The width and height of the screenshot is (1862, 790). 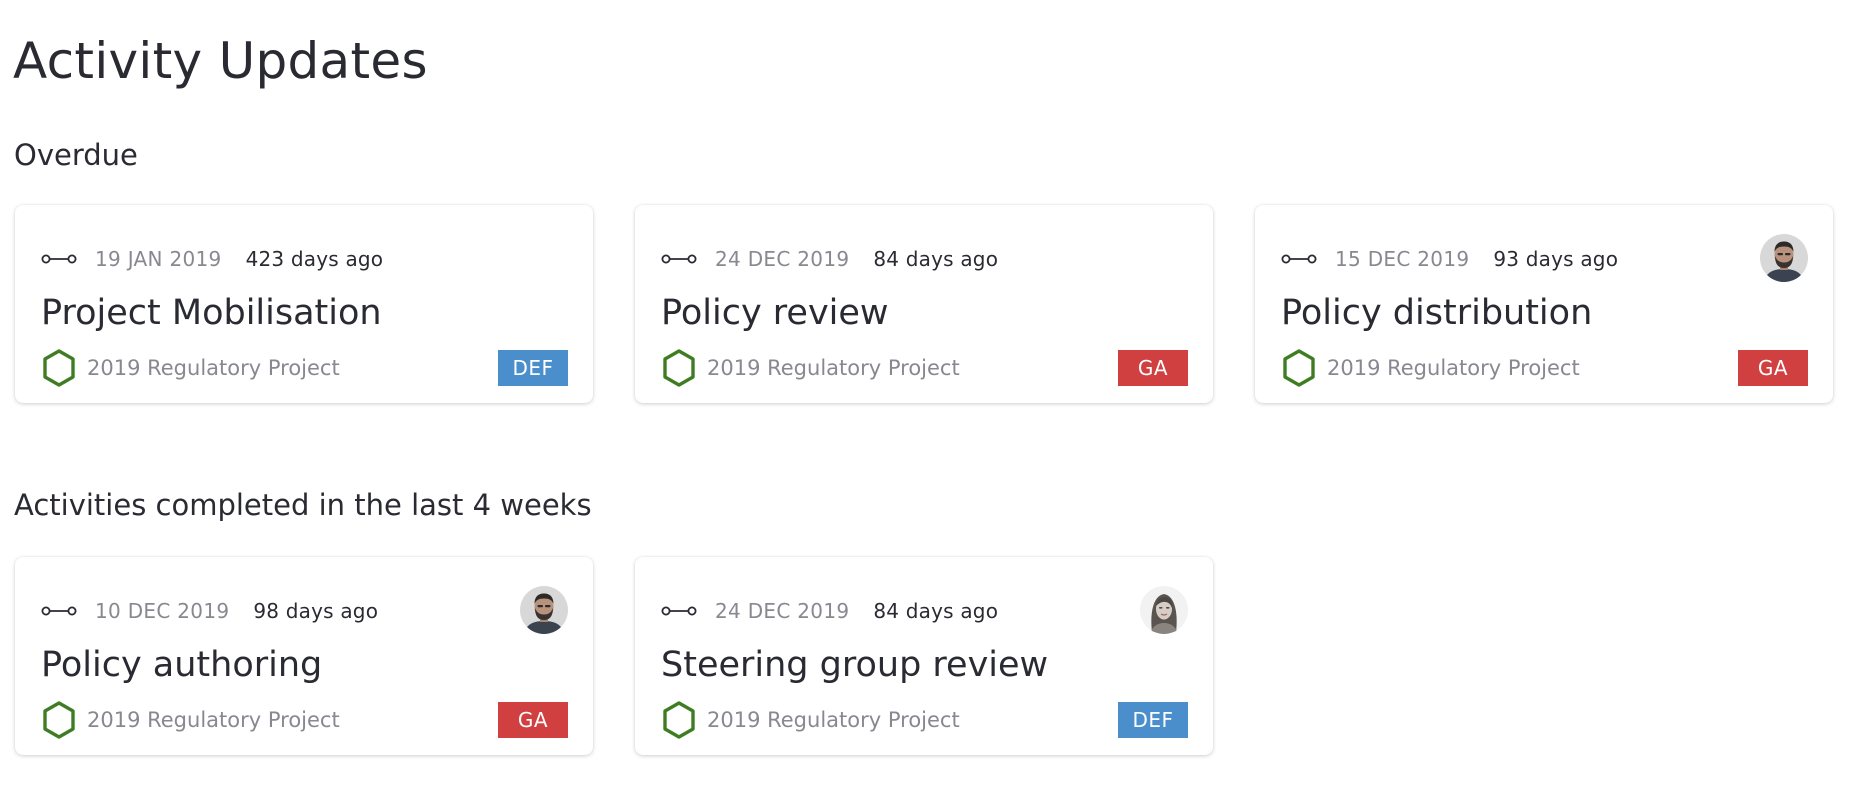 What do you see at coordinates (181, 665) in the screenshot?
I see `card-title: Policy authoring` at bounding box center [181, 665].